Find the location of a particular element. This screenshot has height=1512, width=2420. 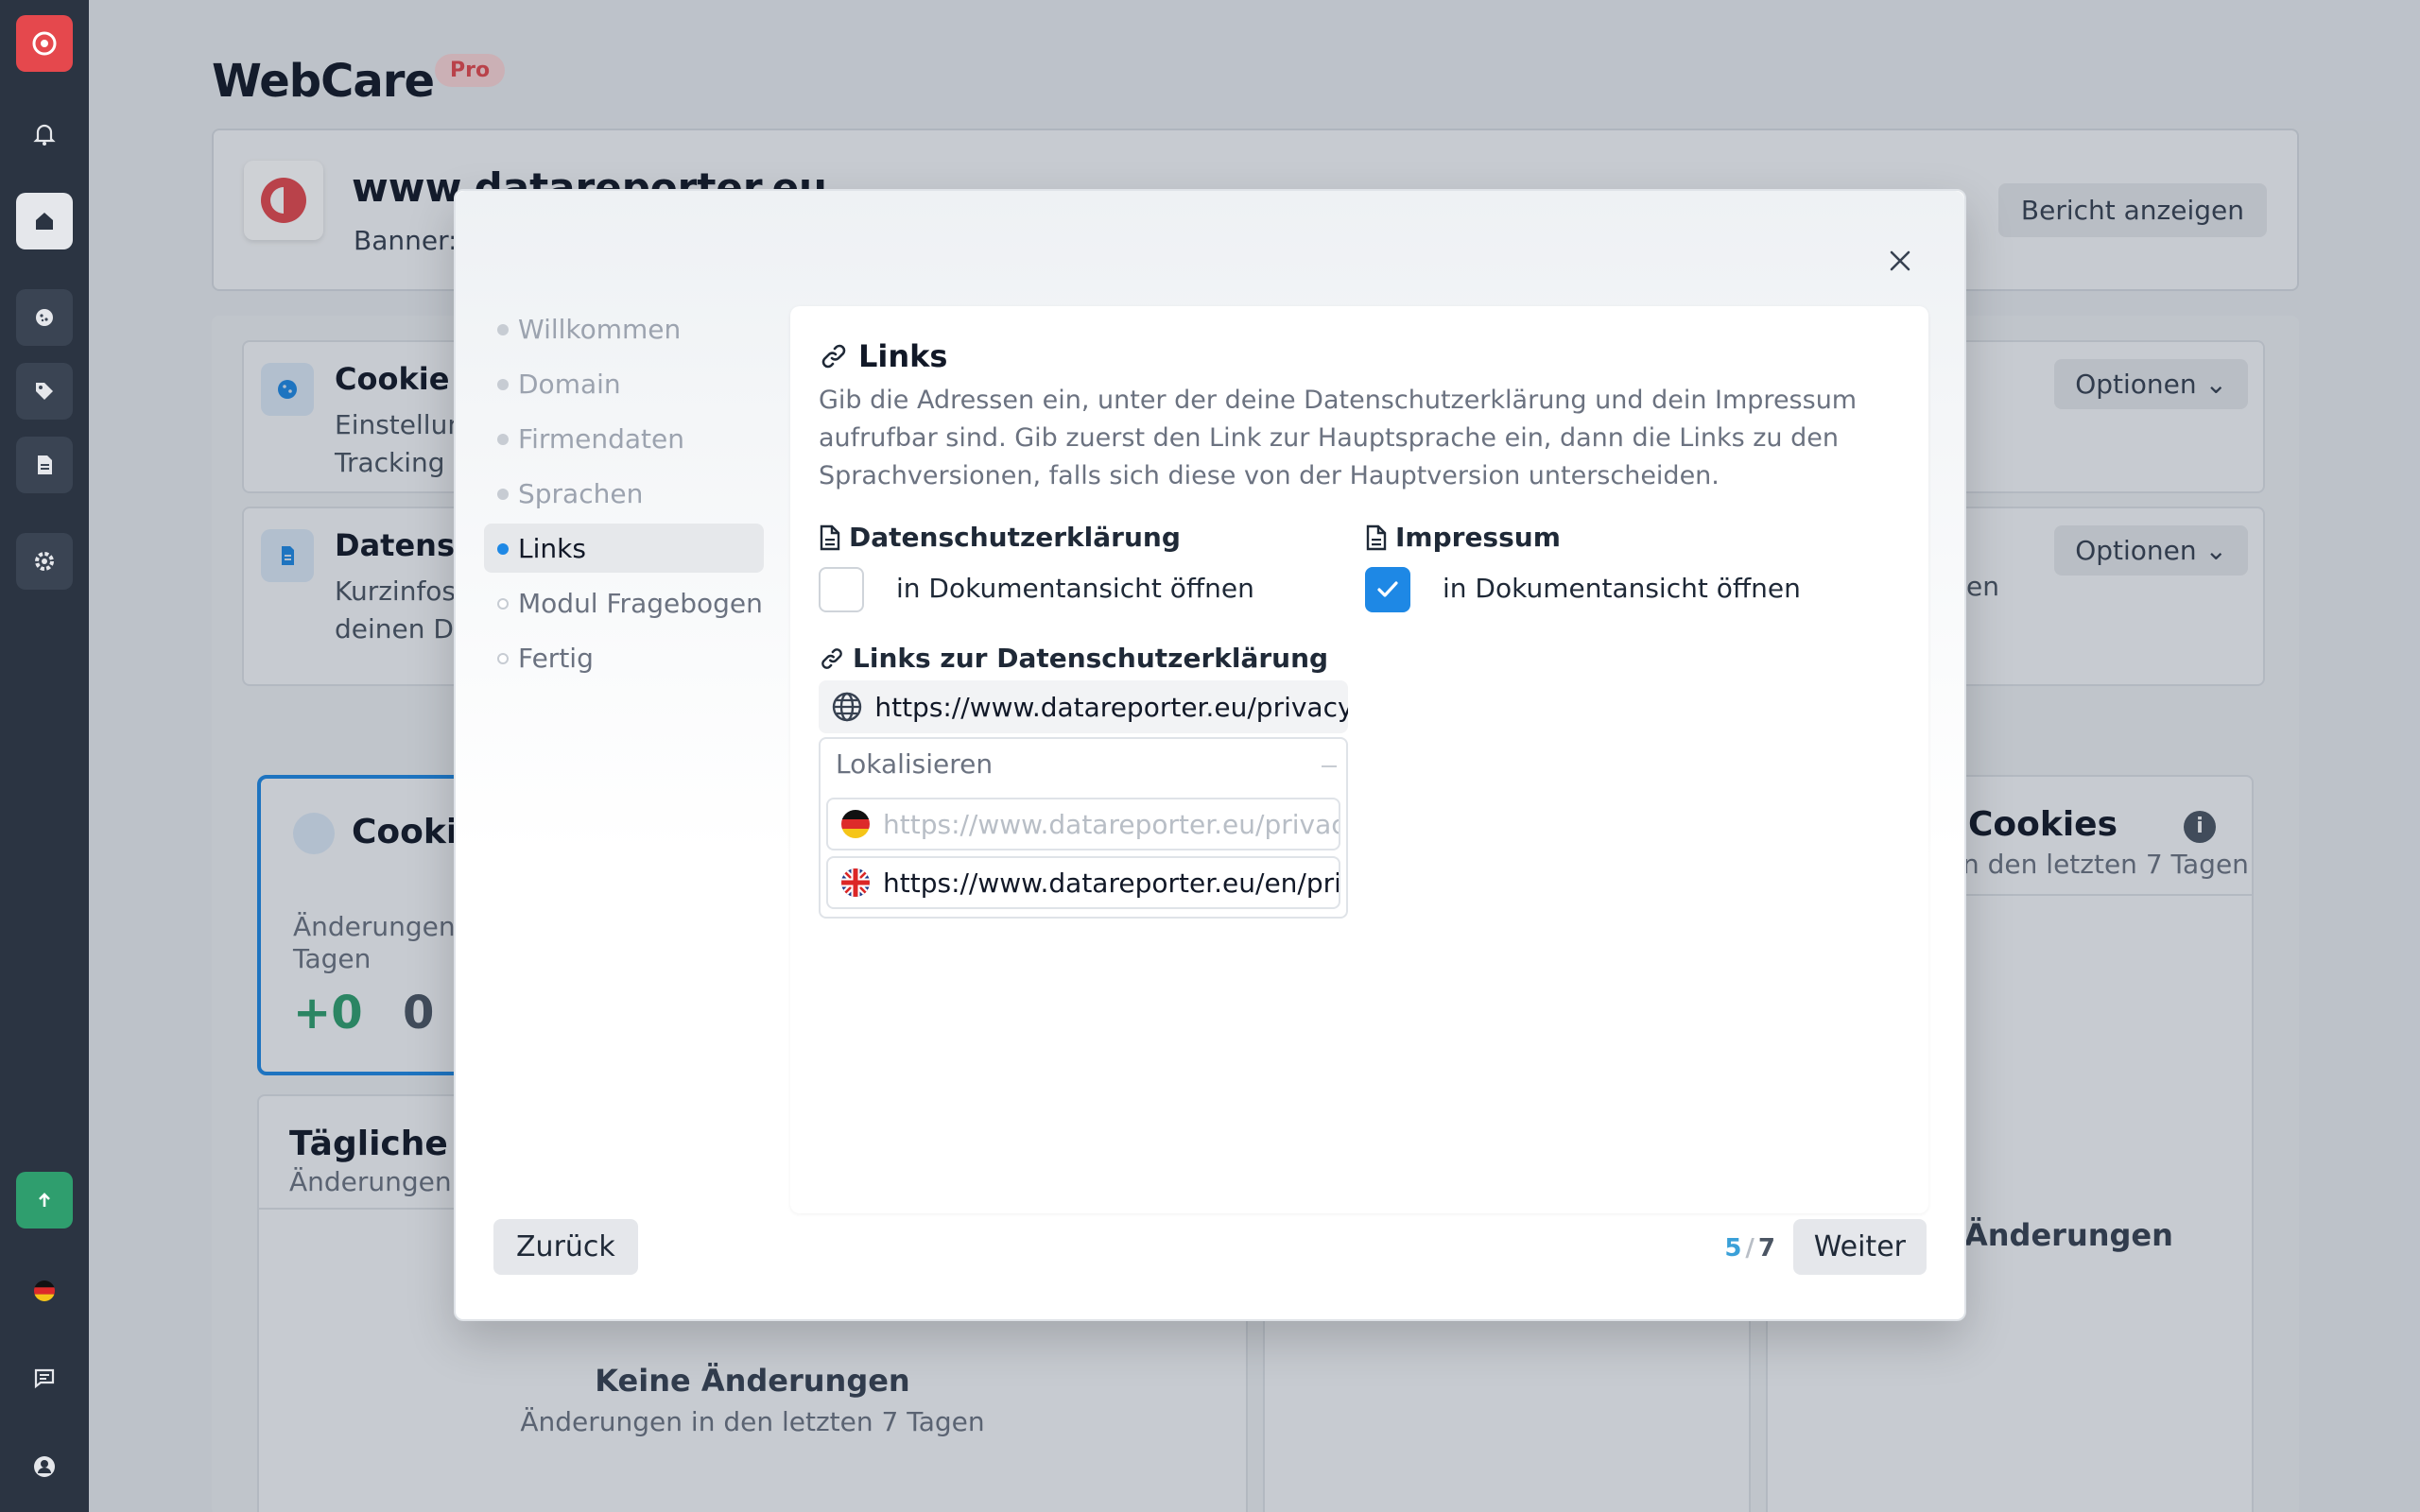

main-privacy-url-input: https://www.datareporter.eu/privacy is located at coordinates (1083, 706).